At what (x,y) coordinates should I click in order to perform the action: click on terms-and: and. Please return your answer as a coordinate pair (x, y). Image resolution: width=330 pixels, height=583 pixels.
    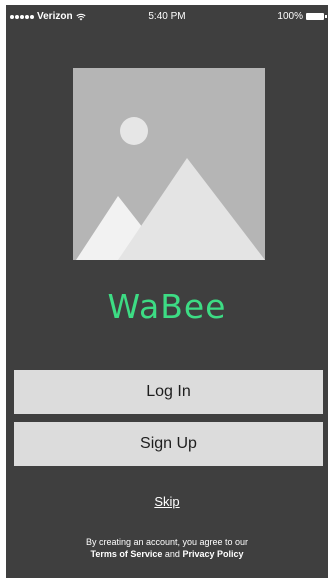
    Looking at the image, I should click on (173, 554).